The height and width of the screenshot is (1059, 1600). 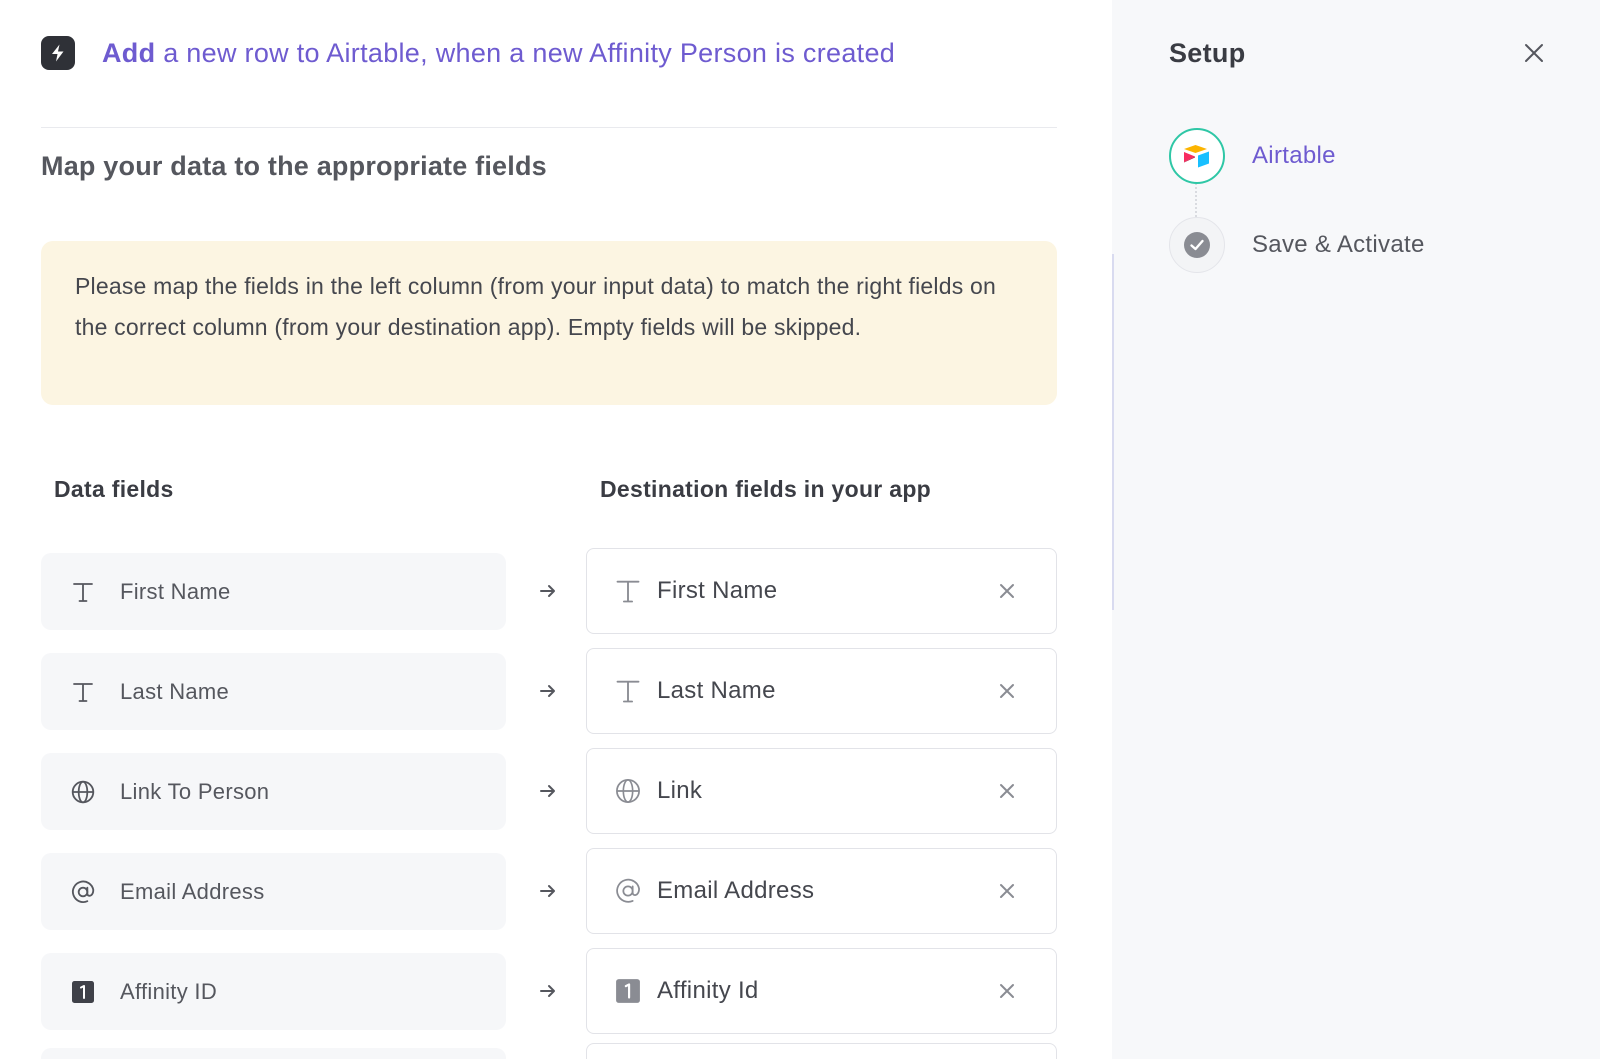 What do you see at coordinates (821, 891) in the screenshot?
I see `destination-field: Email Address` at bounding box center [821, 891].